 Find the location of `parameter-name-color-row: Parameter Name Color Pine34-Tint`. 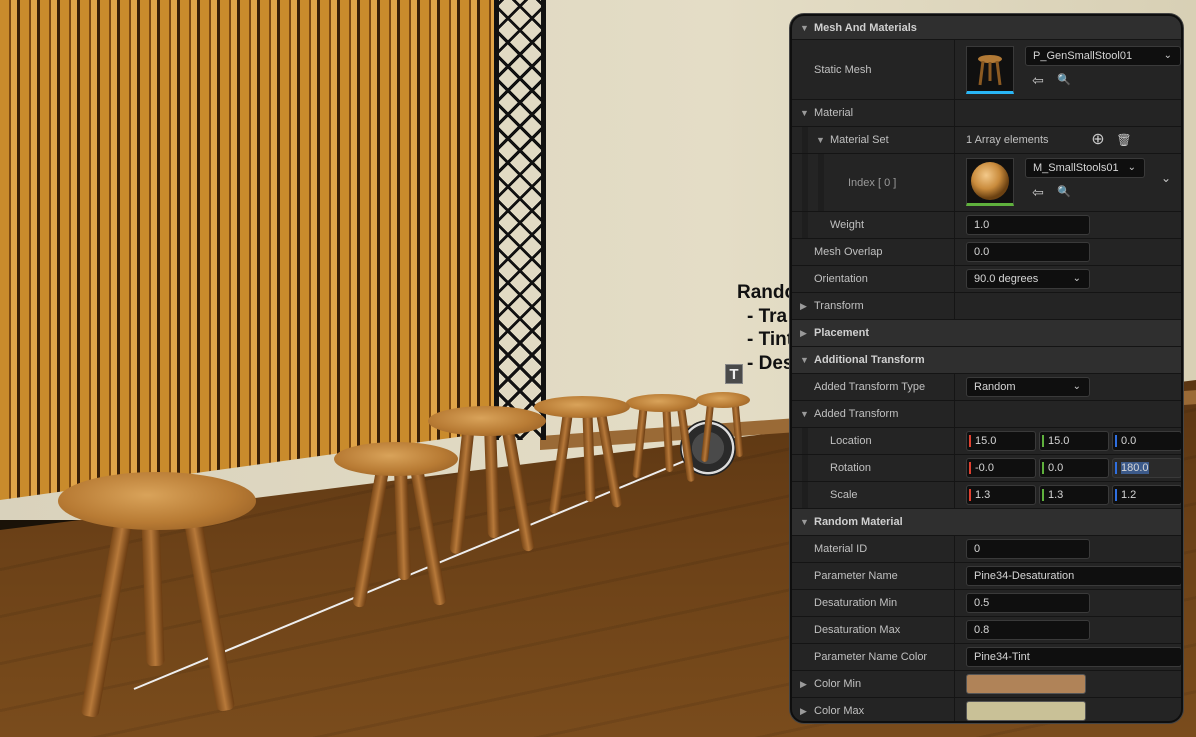

parameter-name-color-row: Parameter Name Color Pine34-Tint is located at coordinates (986, 657).